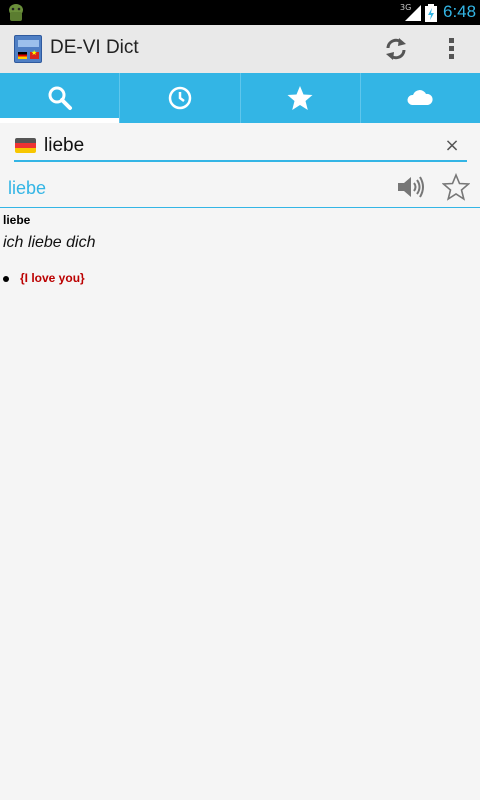  What do you see at coordinates (452, 146) in the screenshot?
I see `close-icon: ×` at bounding box center [452, 146].